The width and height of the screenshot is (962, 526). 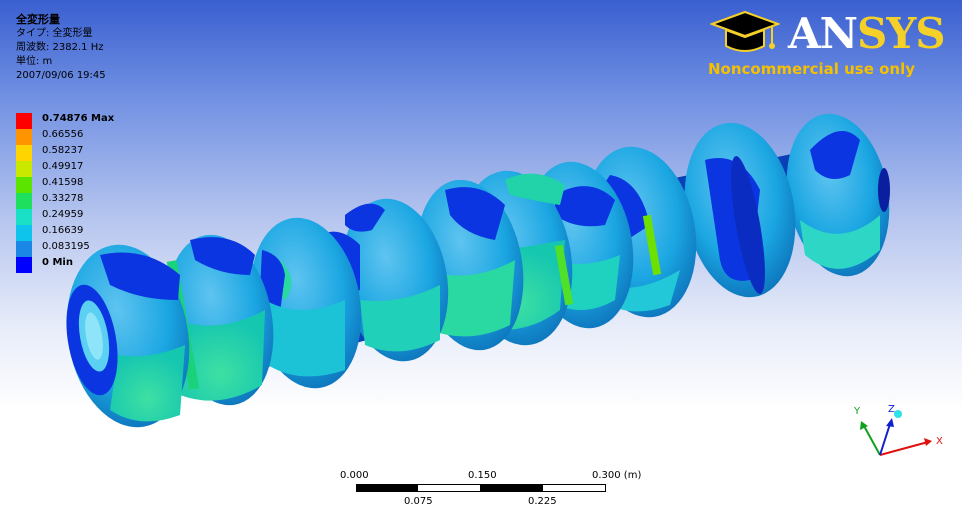 What do you see at coordinates (864, 425) in the screenshot?
I see `y-axis-arrow` at bounding box center [864, 425].